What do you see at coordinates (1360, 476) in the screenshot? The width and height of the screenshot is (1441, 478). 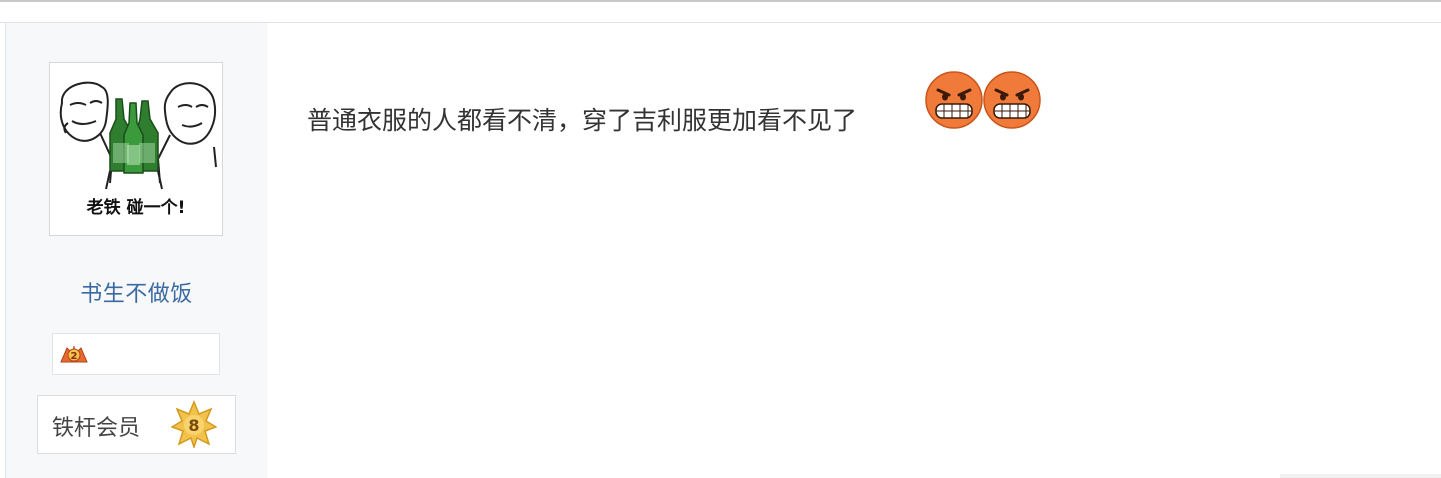 I see `next-element-edge` at bounding box center [1360, 476].